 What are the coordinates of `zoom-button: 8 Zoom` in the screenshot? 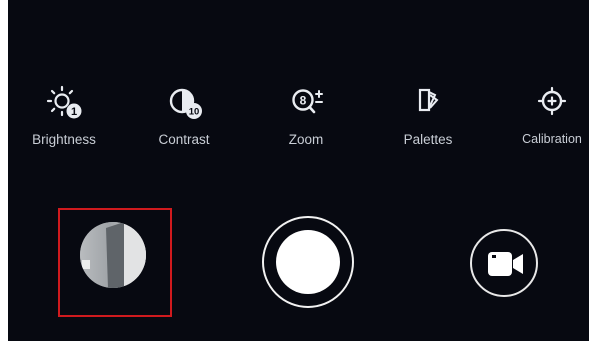 It's located at (306, 119).